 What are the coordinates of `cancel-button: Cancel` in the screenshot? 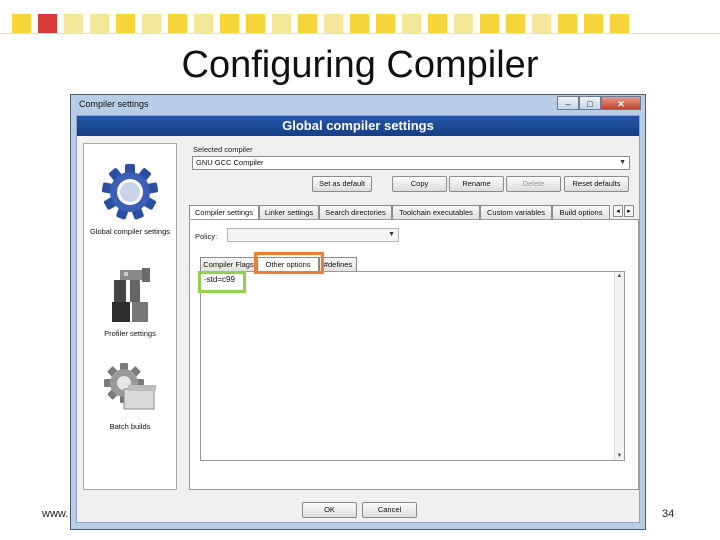 It's located at (389, 510).